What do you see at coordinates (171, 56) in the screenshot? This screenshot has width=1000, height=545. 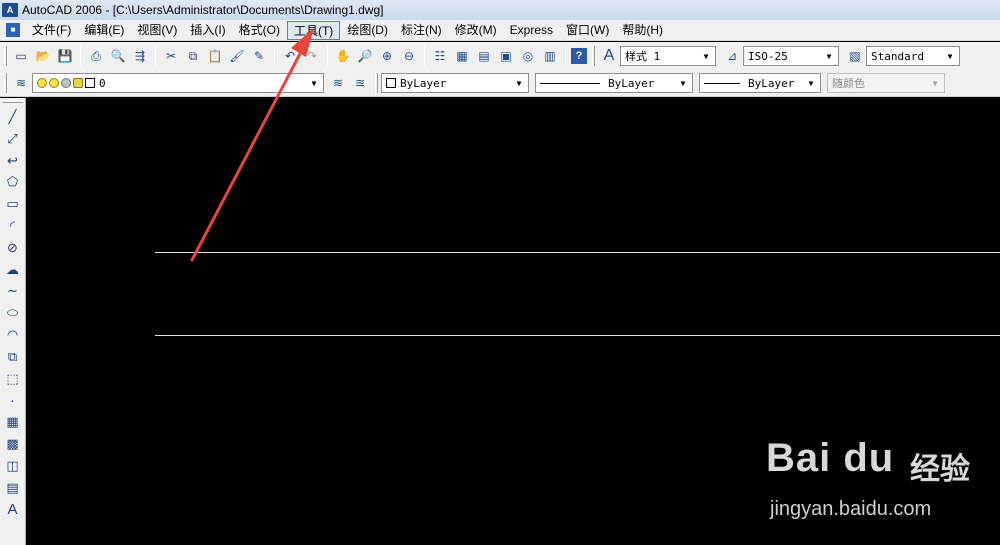 I see `cut-icon: ✂` at bounding box center [171, 56].